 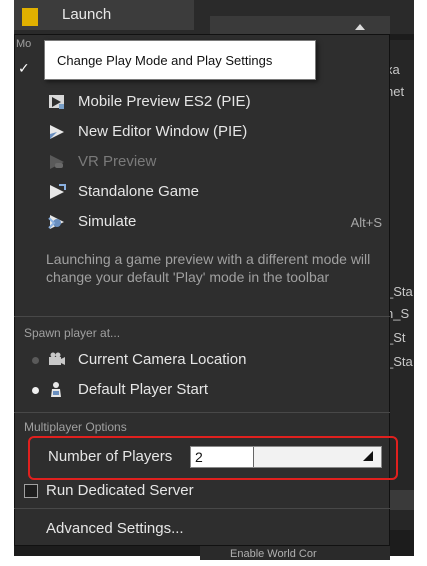 What do you see at coordinates (31, 491) in the screenshot?
I see `run-dedicated-server-checkbox` at bounding box center [31, 491].